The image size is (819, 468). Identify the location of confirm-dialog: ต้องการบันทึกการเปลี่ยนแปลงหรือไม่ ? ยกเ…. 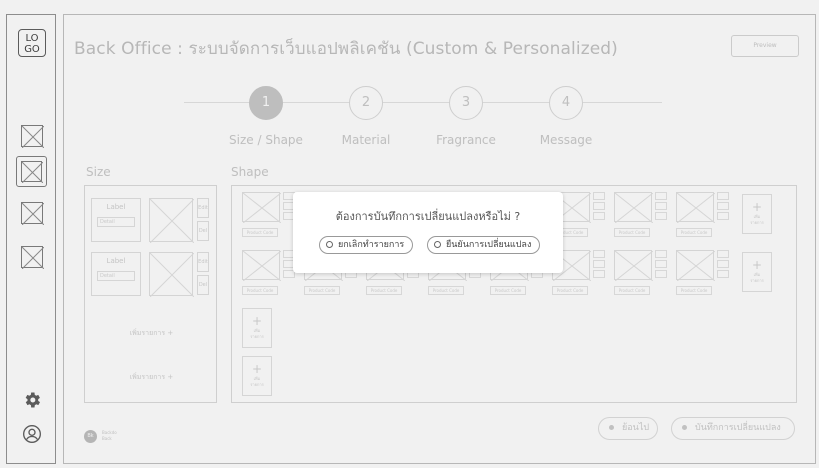
(428, 232).